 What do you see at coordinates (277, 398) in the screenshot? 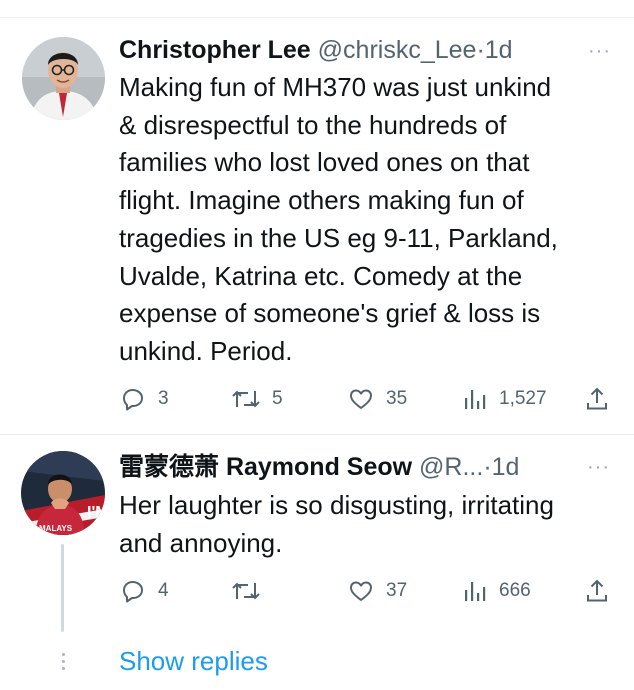
I see `retweet-count: 5` at bounding box center [277, 398].